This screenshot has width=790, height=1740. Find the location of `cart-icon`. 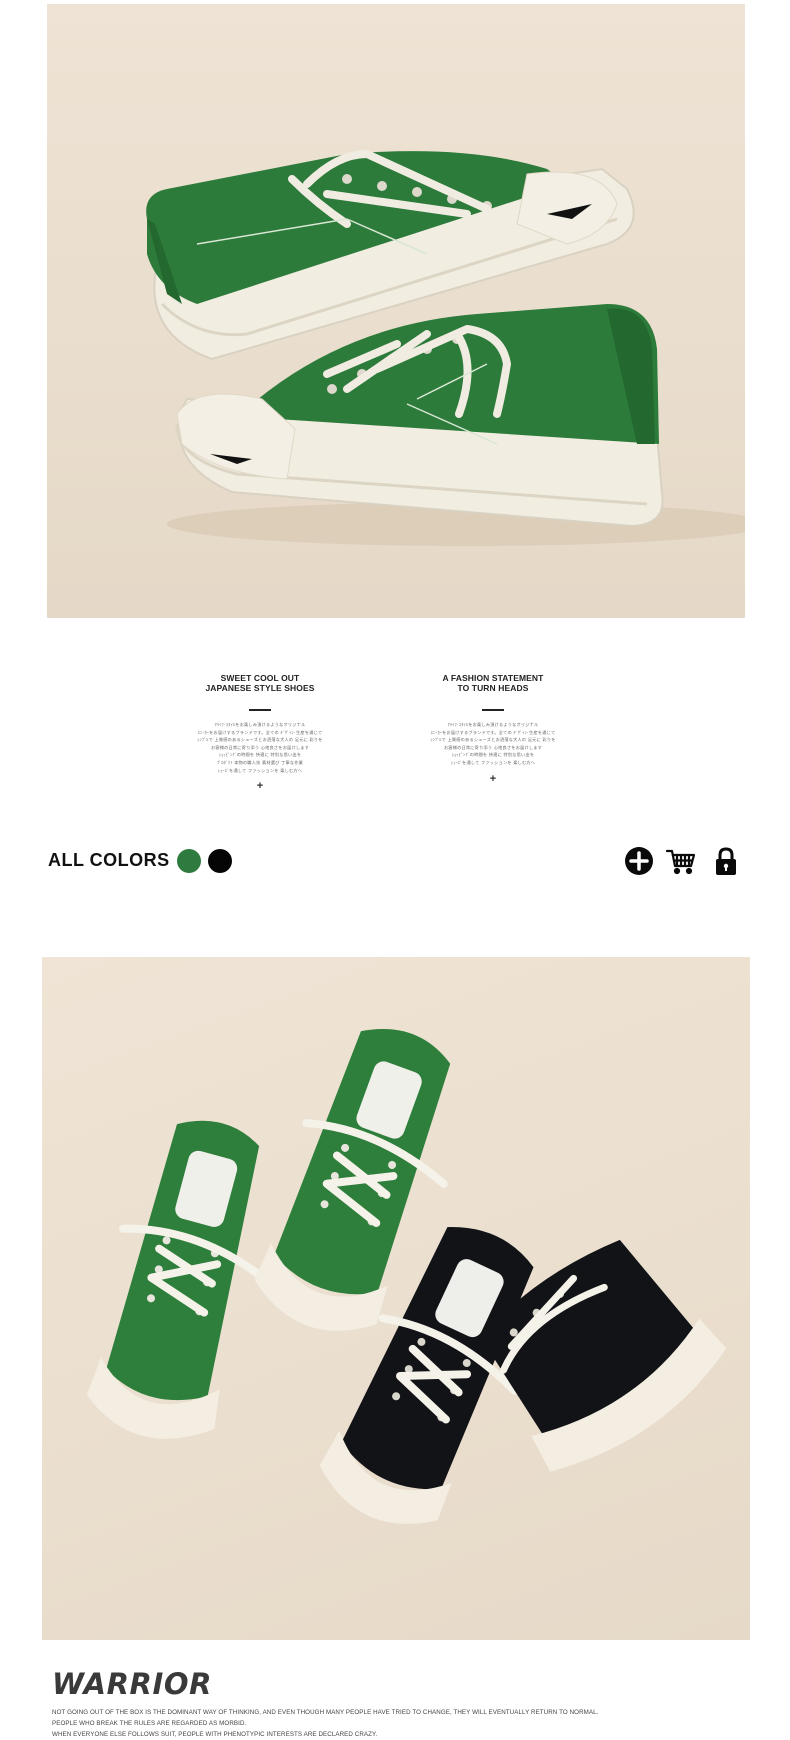

cart-icon is located at coordinates (681, 861).